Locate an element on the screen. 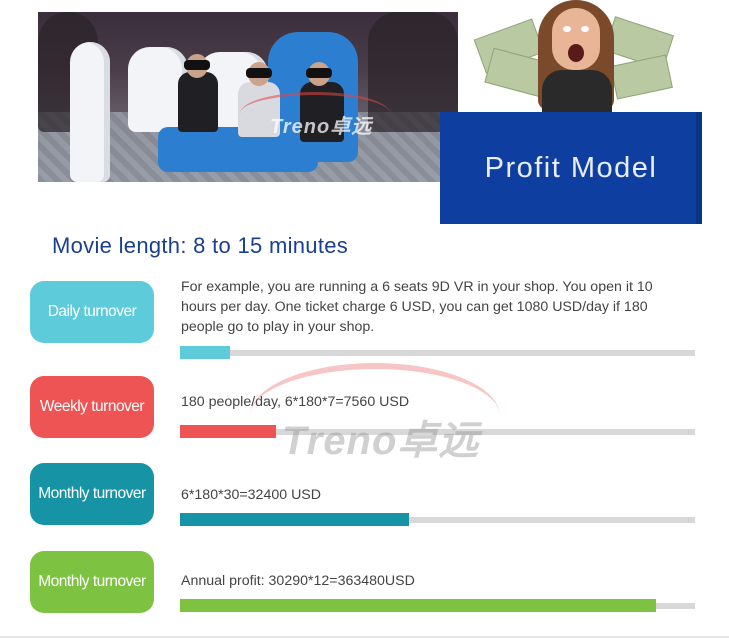 This screenshot has height=642, width=729. woman-with-money-photo is located at coordinates (574, 56).